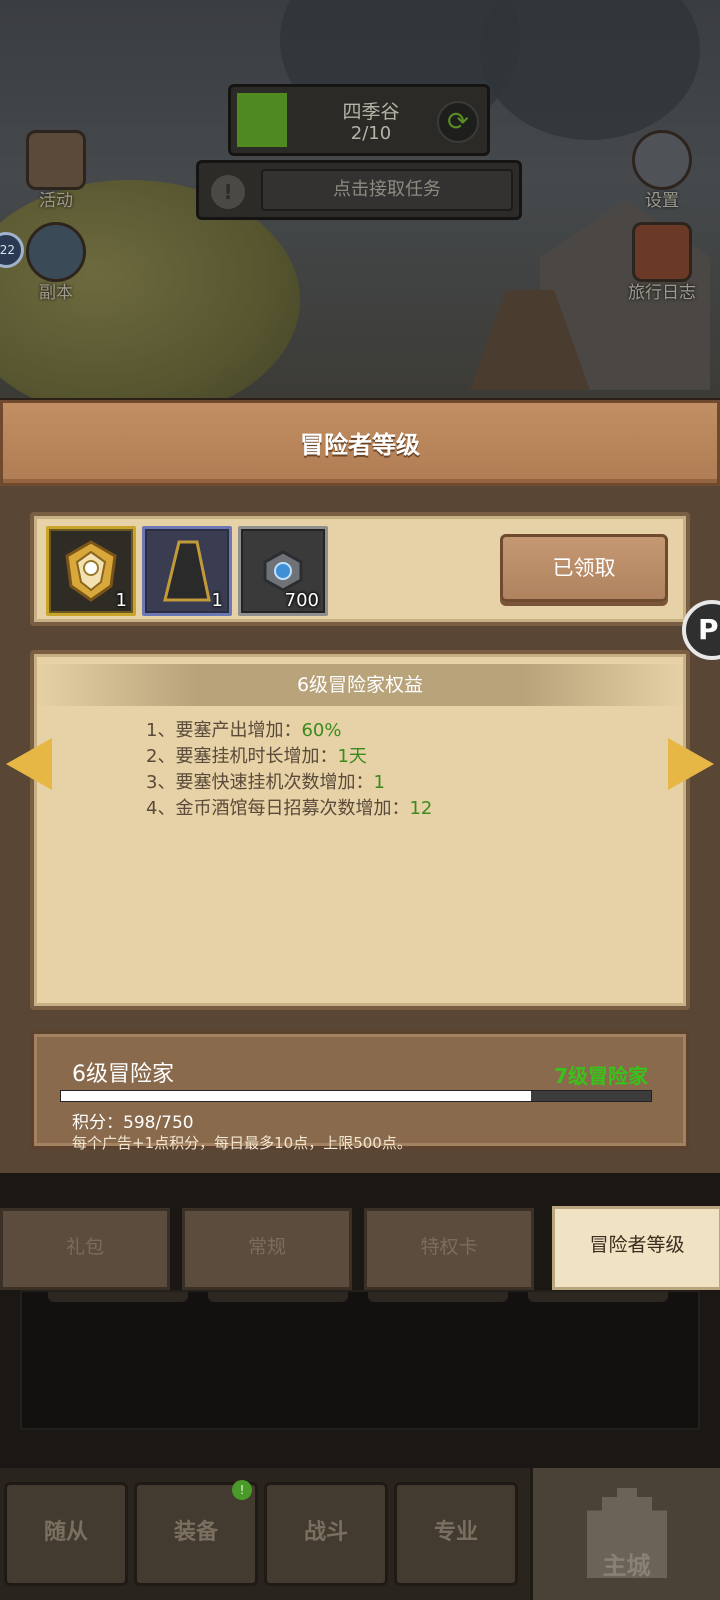 The width and height of the screenshot is (720, 1600). I want to click on gear-icon, so click(662, 160).